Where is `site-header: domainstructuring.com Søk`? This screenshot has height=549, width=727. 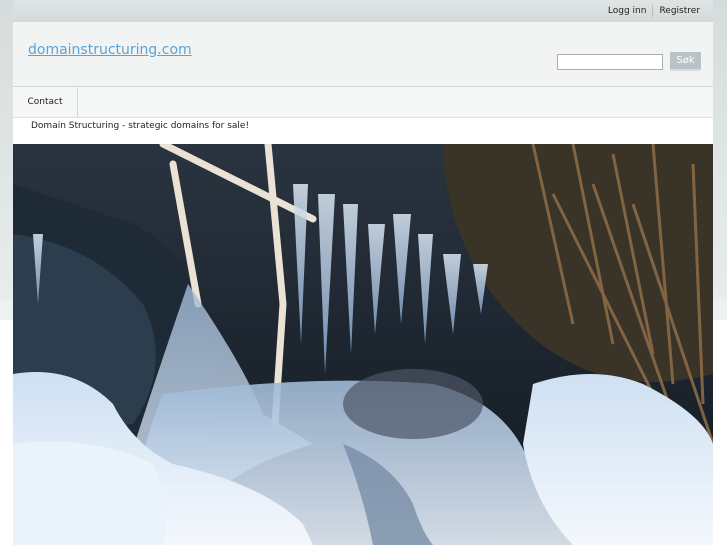 site-header: domainstructuring.com Søk is located at coordinates (363, 54).